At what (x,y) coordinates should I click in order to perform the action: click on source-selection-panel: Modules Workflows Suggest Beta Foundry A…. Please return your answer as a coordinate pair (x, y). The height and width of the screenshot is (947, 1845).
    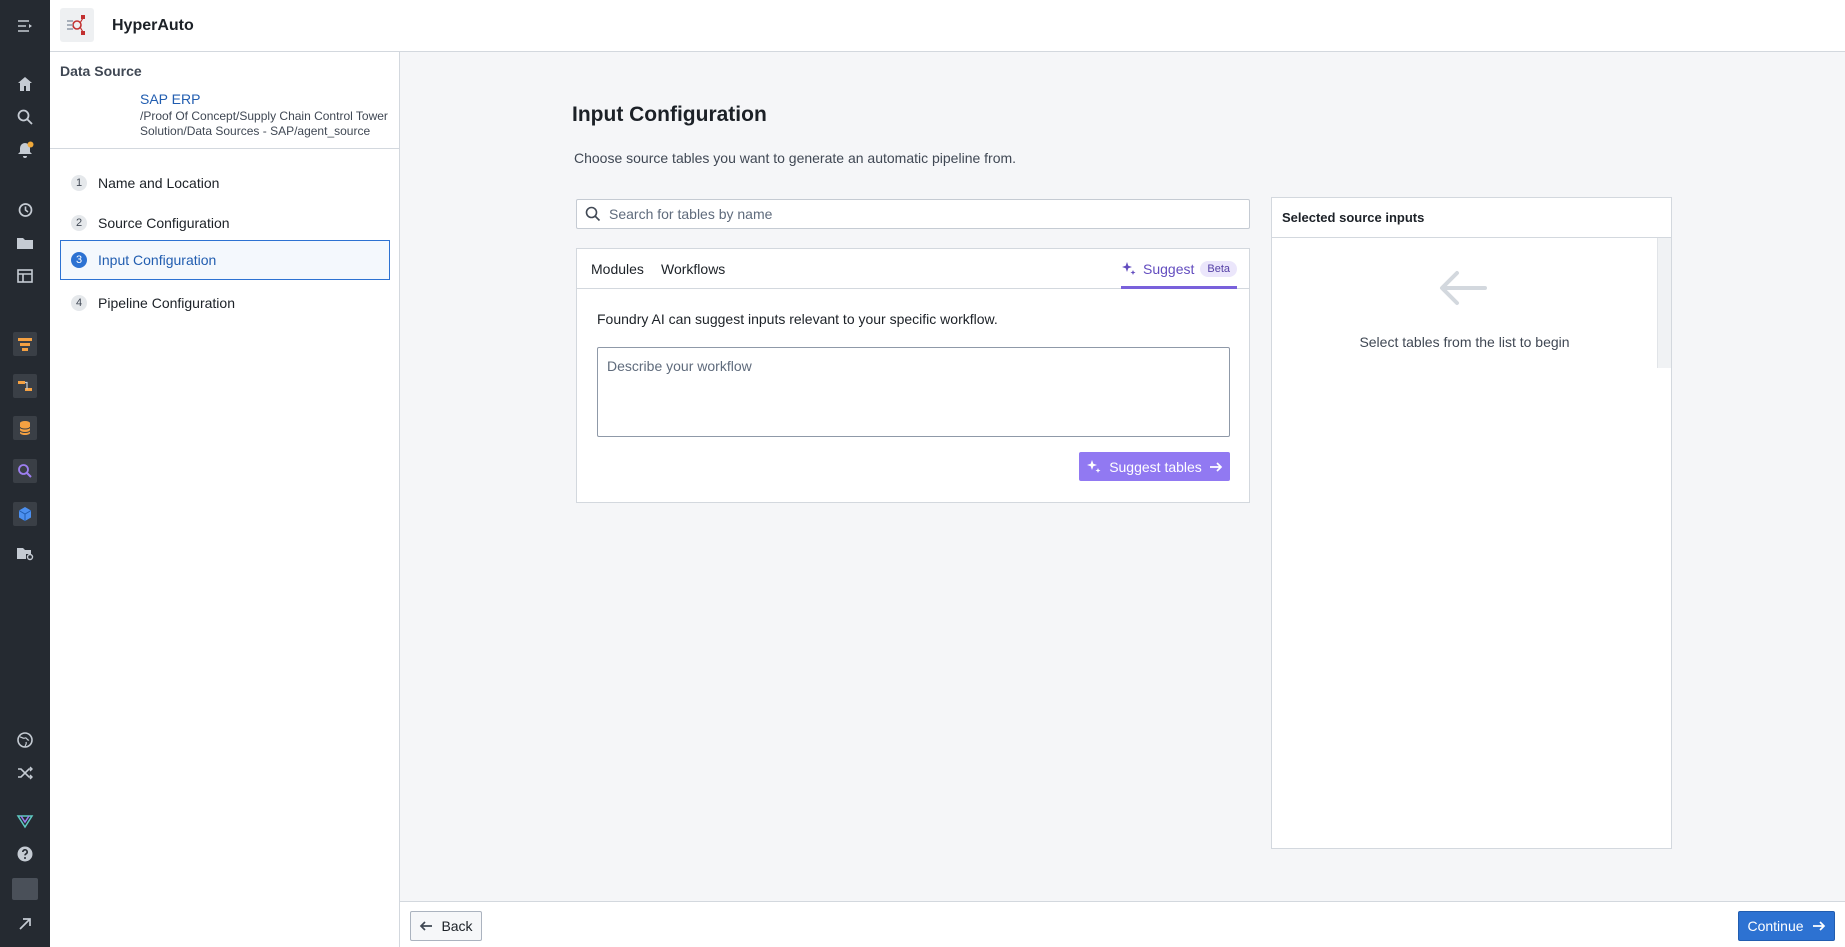
    Looking at the image, I should click on (913, 375).